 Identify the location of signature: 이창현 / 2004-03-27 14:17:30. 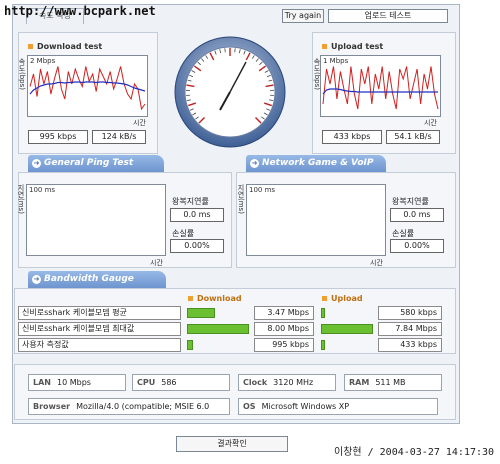
(414, 452).